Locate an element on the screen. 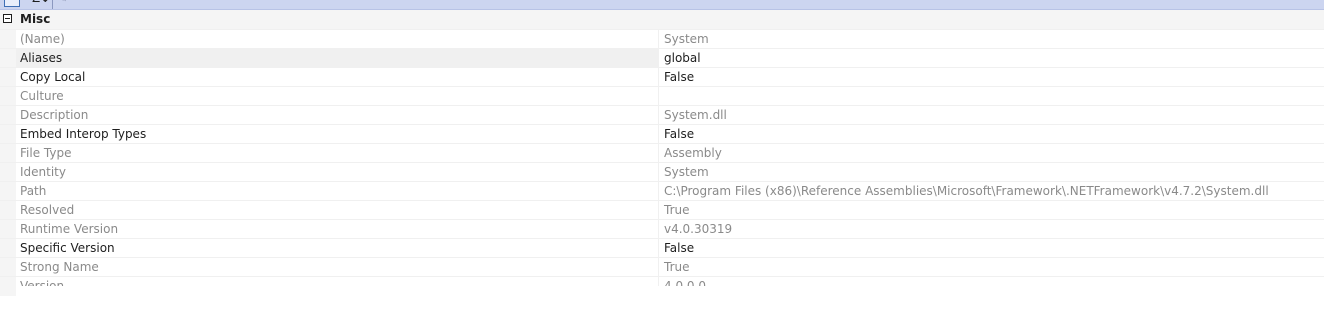  property-row: (Name) System is located at coordinates (662, 39).